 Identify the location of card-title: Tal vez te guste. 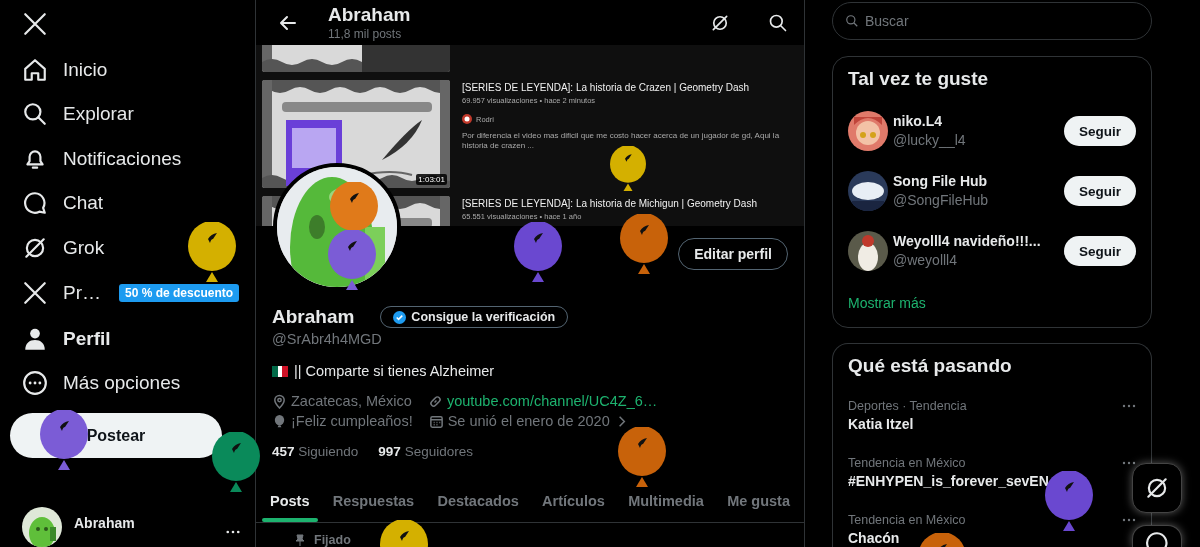
(918, 79).